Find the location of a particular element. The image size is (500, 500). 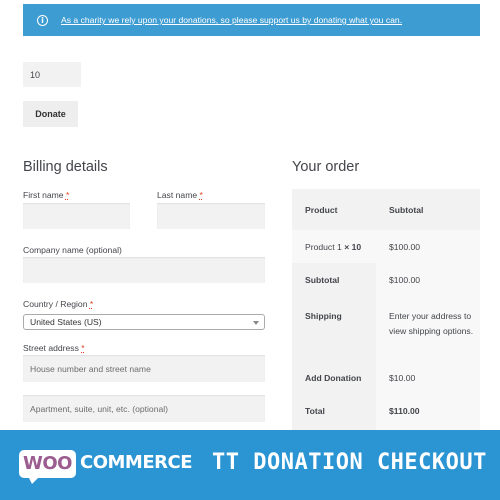

order-header-row: Product Subtotal is located at coordinates (386, 209).